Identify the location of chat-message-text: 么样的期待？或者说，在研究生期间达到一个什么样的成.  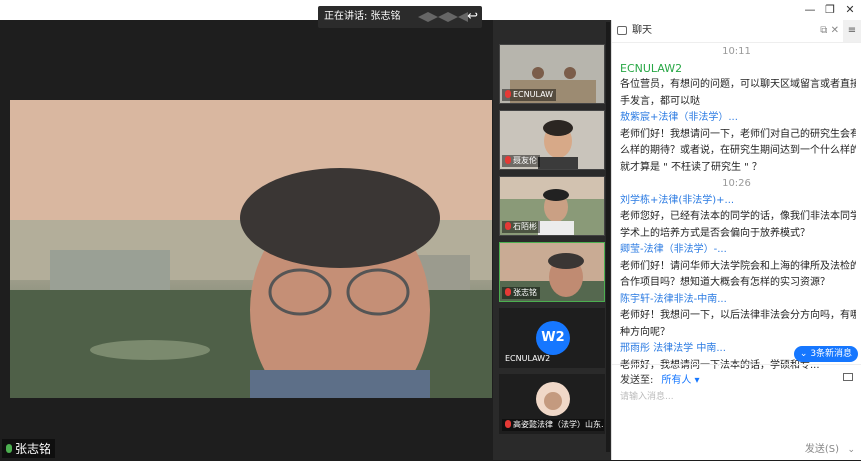
(738, 150).